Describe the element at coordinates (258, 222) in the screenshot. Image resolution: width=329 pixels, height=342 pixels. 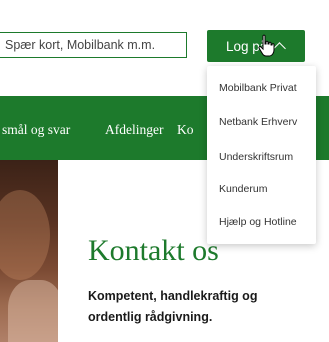
I see `menu-item-hjaelp-og-hotline: Hjælp og Hotline` at that location.